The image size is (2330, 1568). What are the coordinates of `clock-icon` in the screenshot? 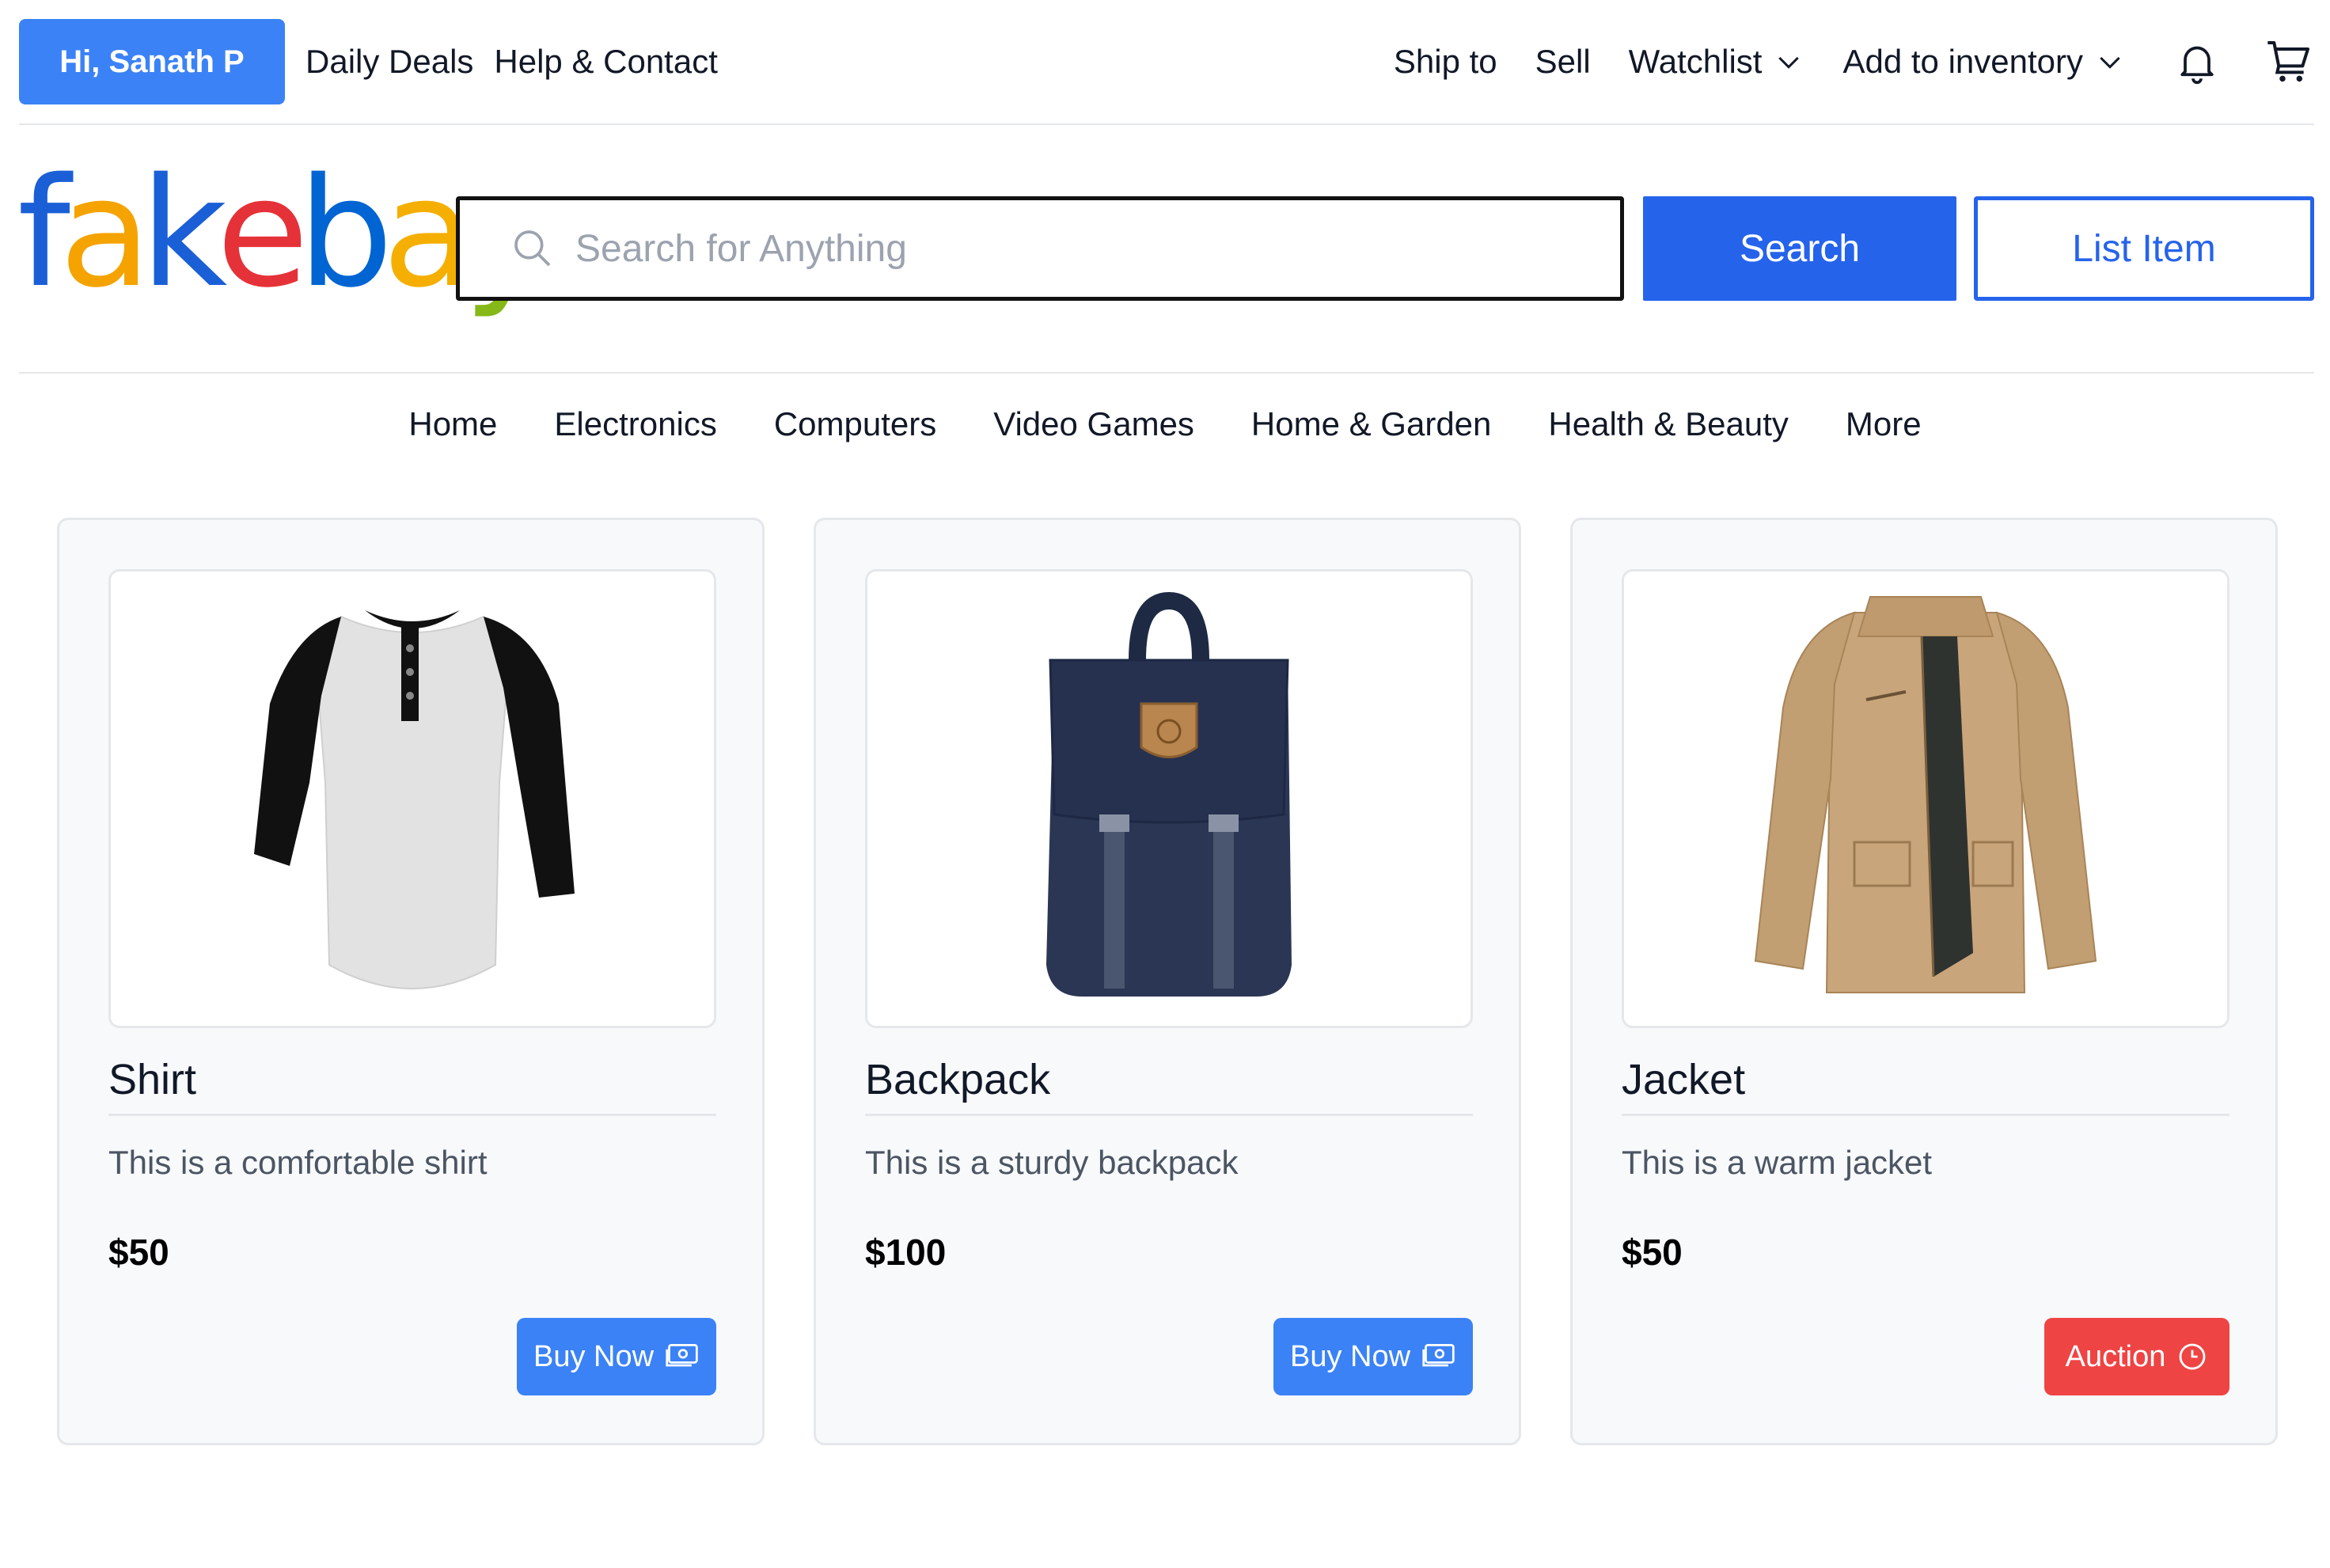 It's located at (2192, 1356).